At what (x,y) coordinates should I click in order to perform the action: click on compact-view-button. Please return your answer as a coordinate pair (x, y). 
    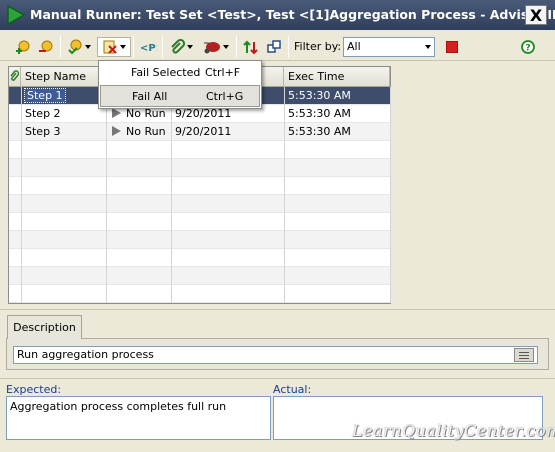
    Looking at the image, I should click on (274, 47).